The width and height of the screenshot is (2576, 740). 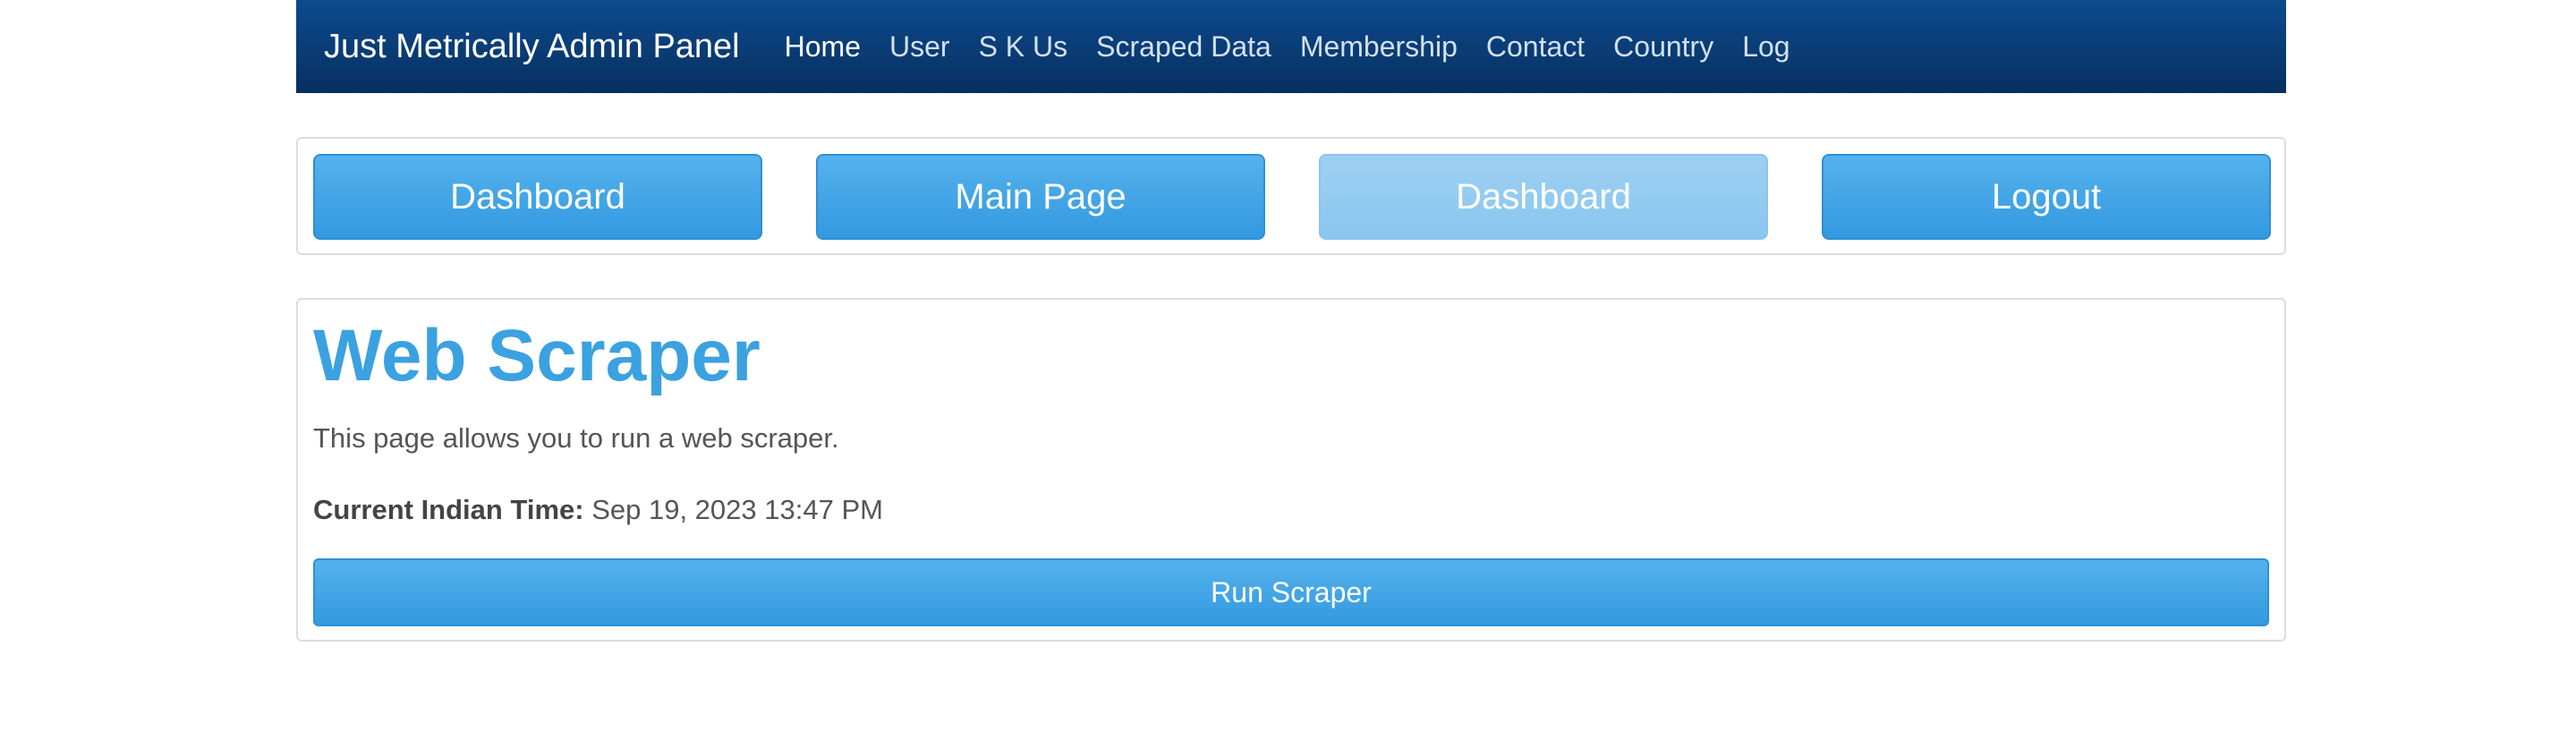 What do you see at coordinates (537, 197) in the screenshot?
I see `dashboard-button: Dashboard` at bounding box center [537, 197].